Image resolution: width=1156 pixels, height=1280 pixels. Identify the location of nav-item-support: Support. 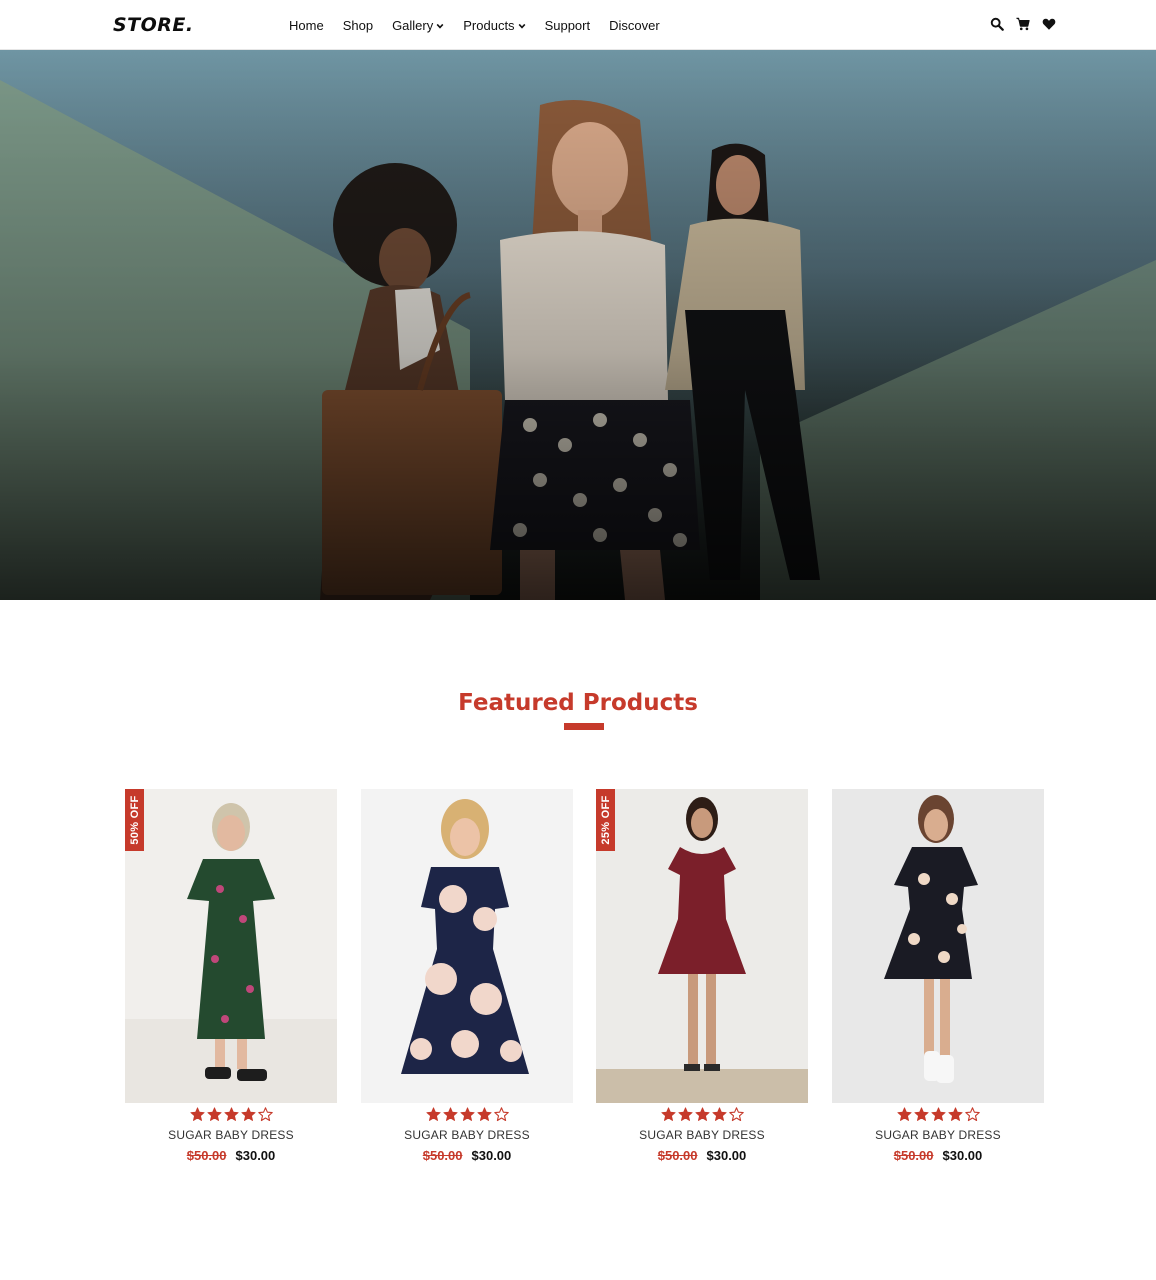
(568, 25).